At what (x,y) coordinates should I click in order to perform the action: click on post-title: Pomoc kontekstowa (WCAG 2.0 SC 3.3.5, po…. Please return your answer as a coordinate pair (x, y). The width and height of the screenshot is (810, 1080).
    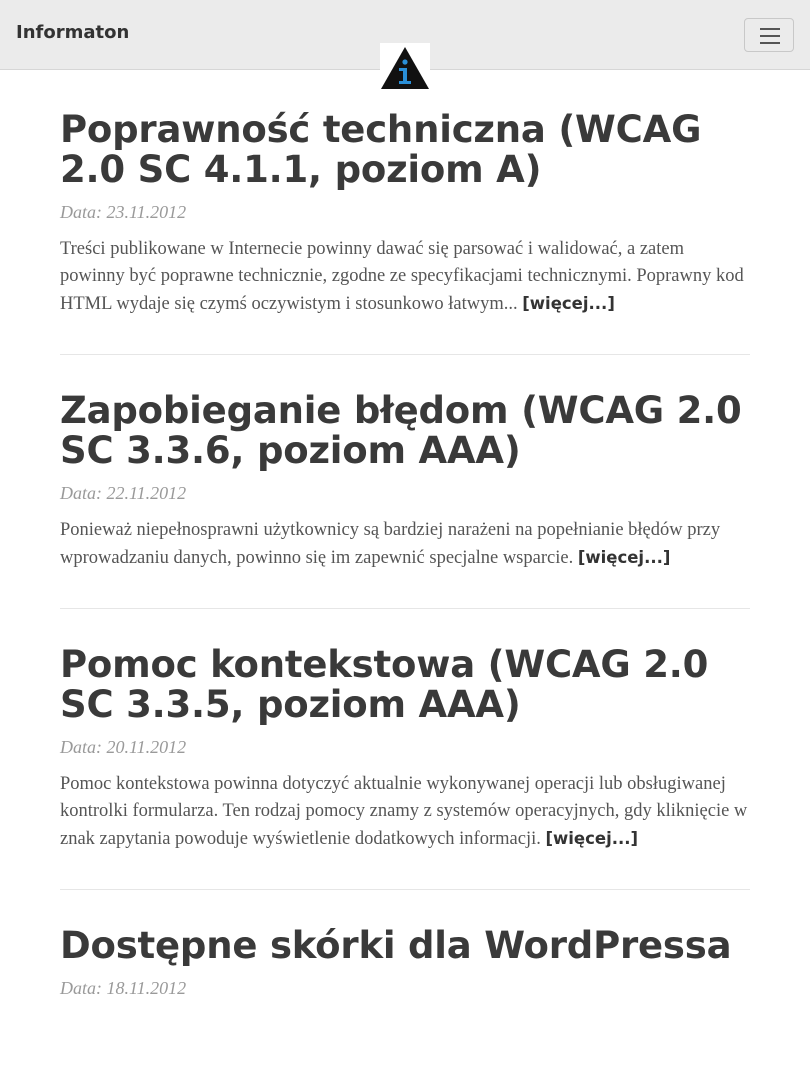
    Looking at the image, I should click on (405, 685).